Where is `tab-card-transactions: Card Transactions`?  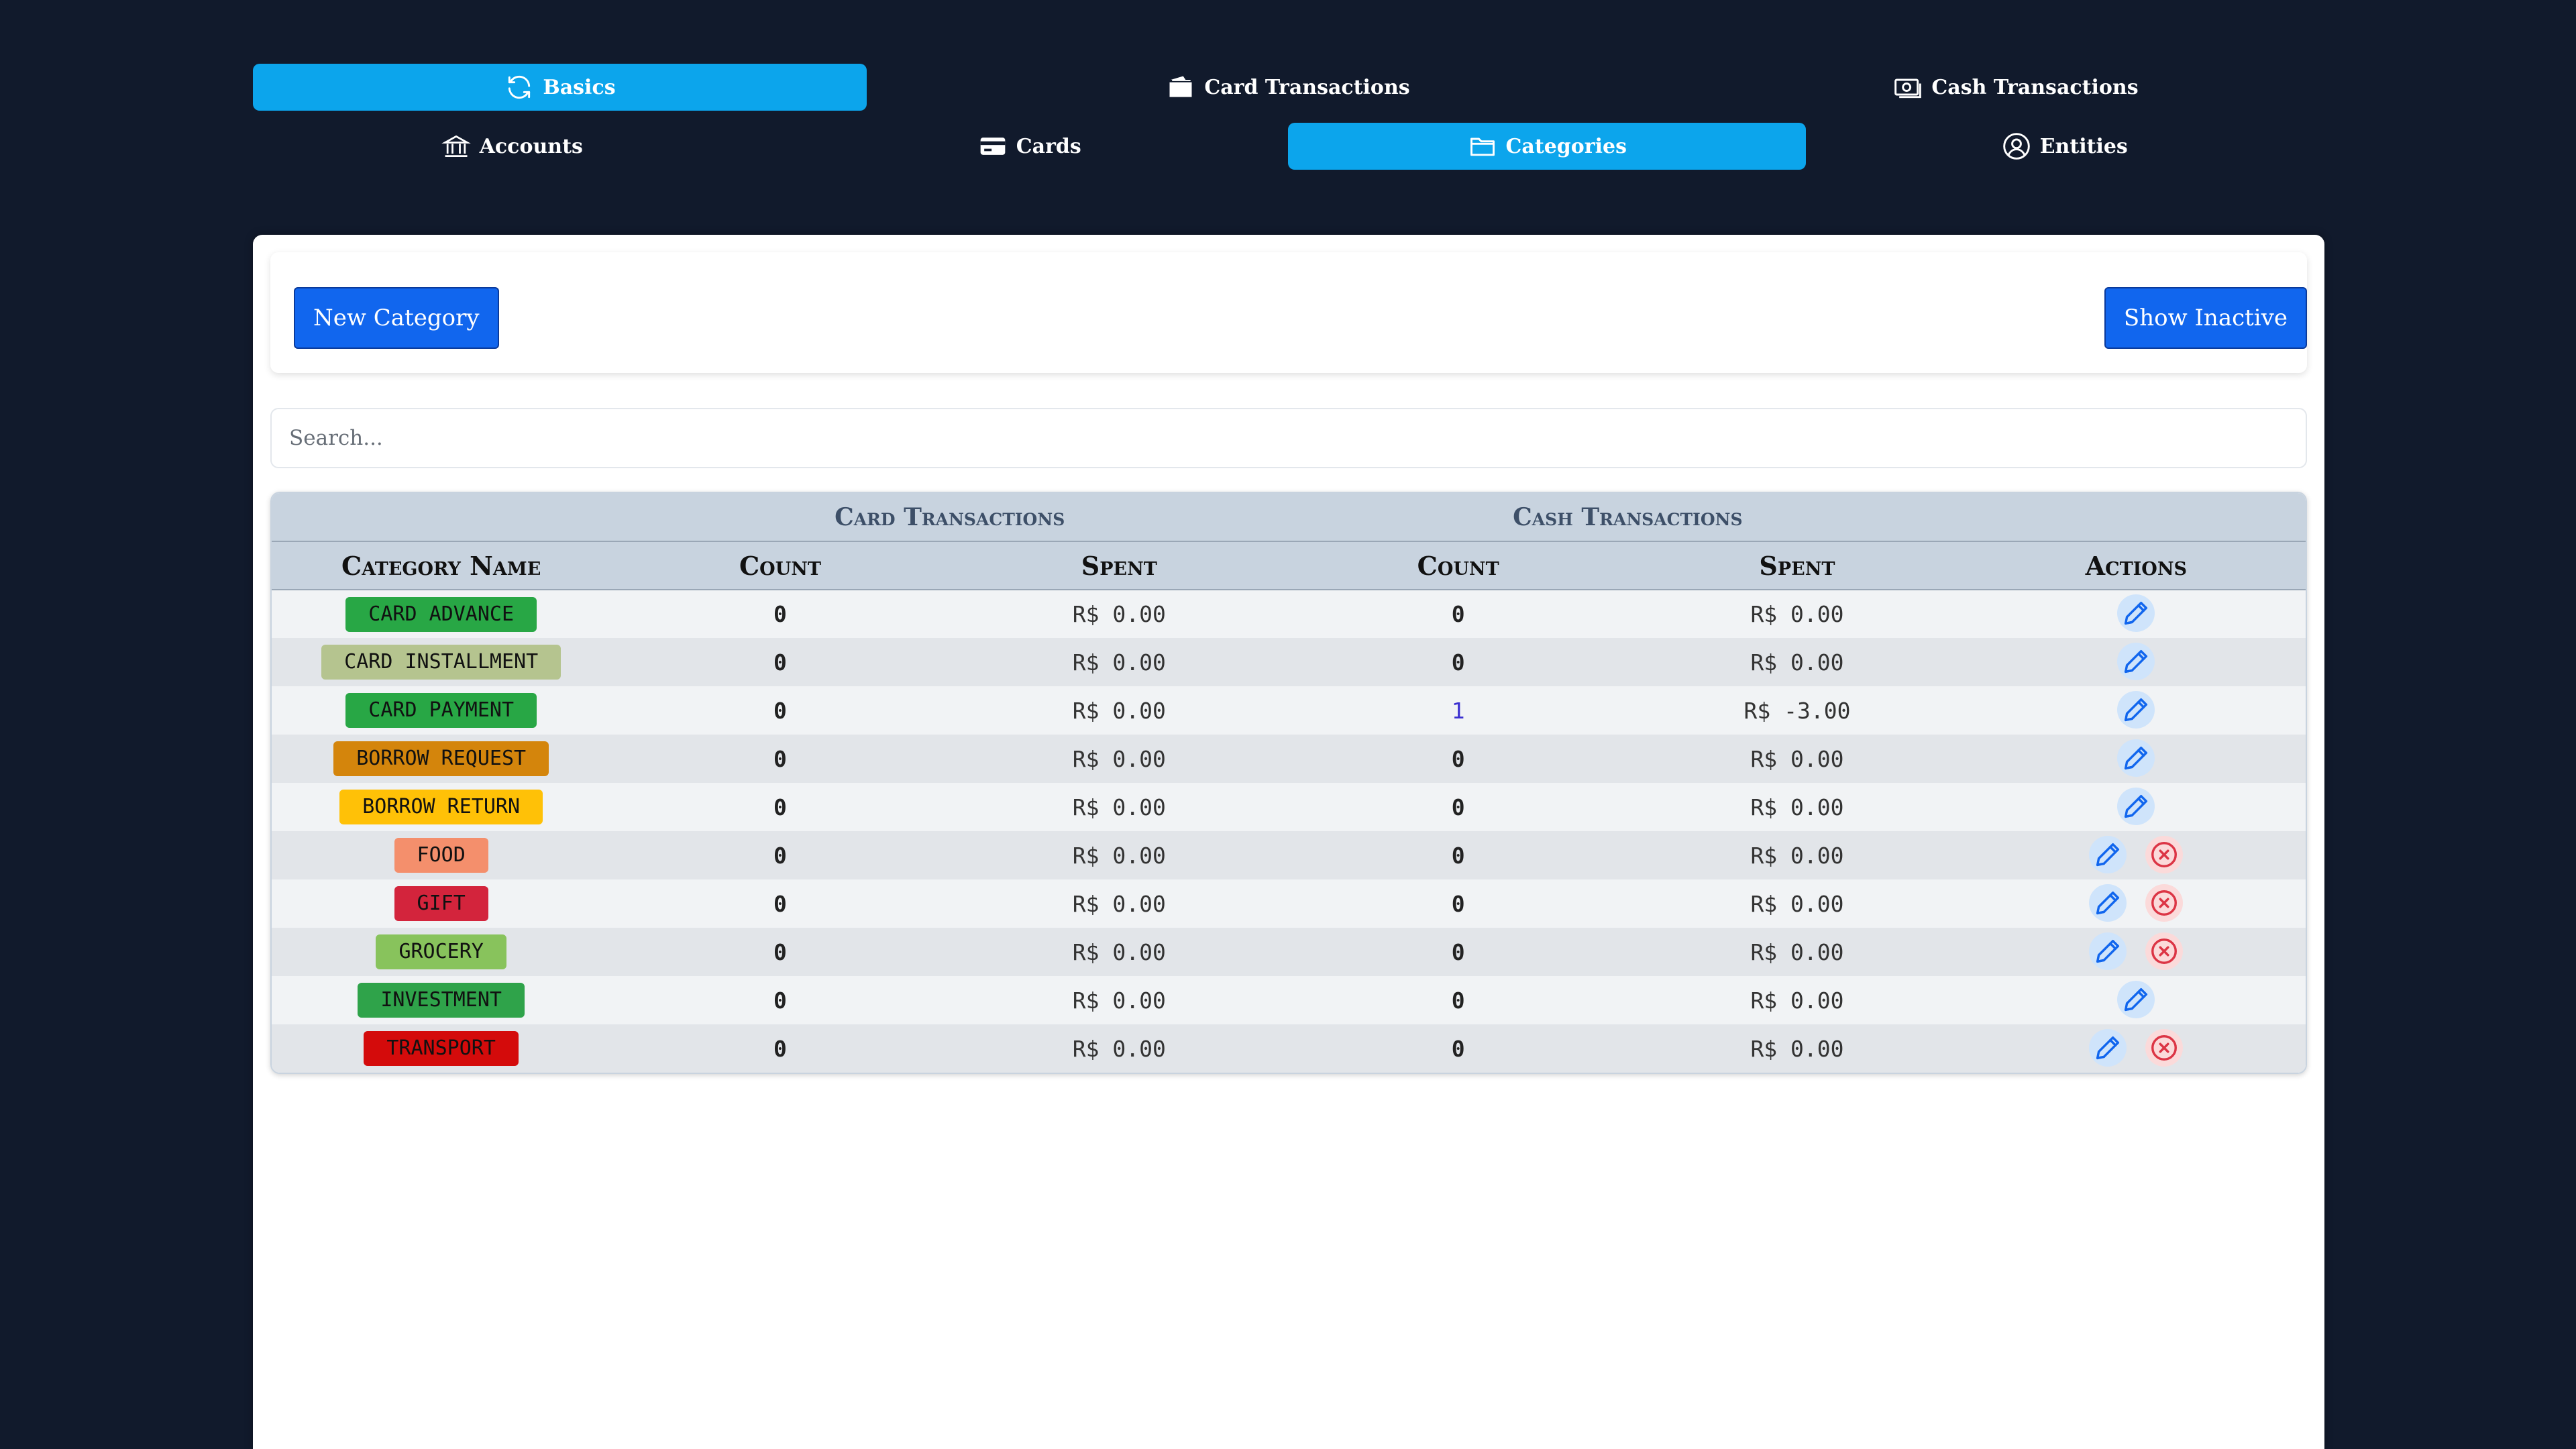
tab-card-transactions: Card Transactions is located at coordinates (1288, 87).